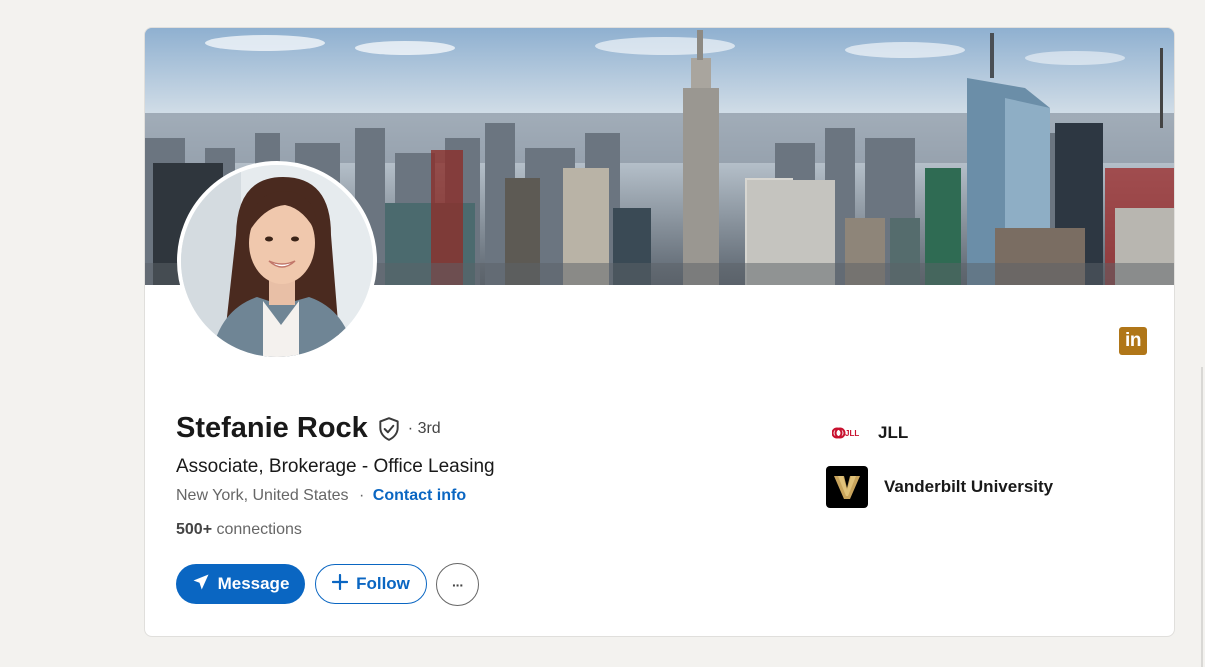 This screenshot has width=1205, height=667. What do you see at coordinates (259, 529) in the screenshot?
I see `connections-label: connections` at bounding box center [259, 529].